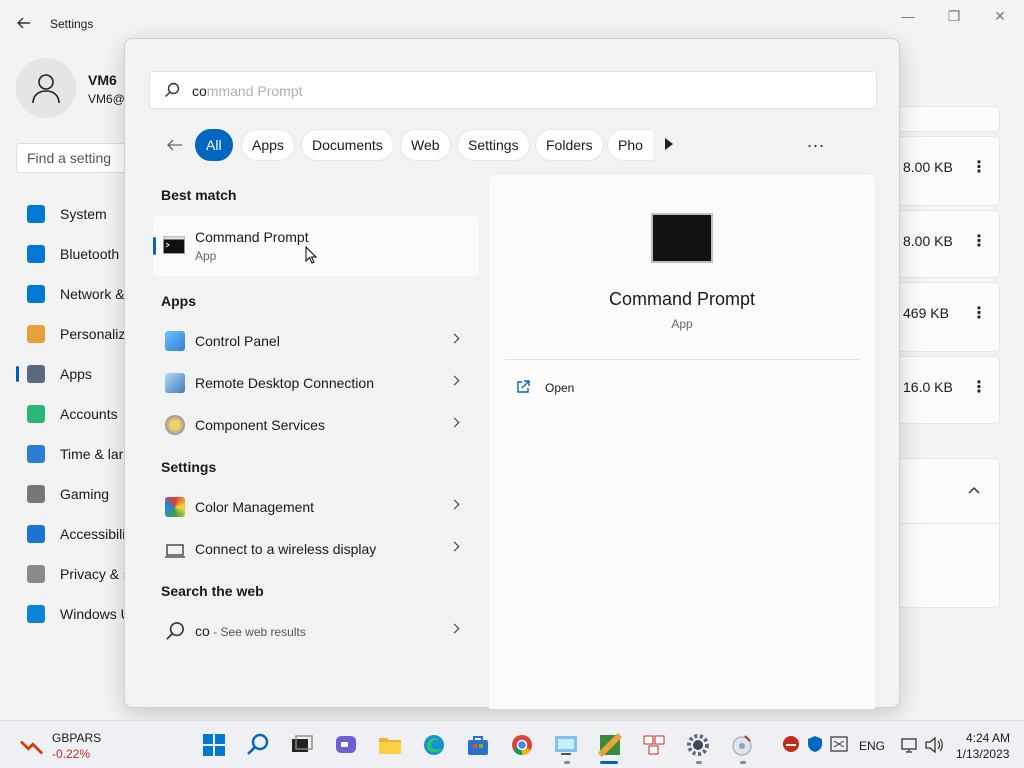 The width and height of the screenshot is (1024, 768). Describe the element at coordinates (206, 256) in the screenshot. I see `best-match-type: App` at that location.